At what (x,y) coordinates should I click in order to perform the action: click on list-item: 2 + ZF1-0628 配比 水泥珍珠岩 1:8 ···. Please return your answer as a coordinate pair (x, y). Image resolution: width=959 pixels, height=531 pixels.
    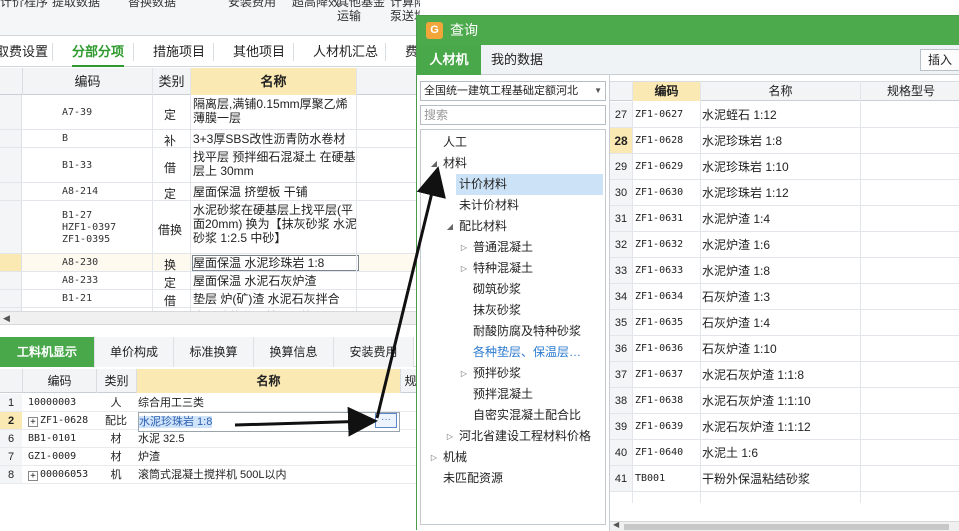
    Looking at the image, I should click on (210, 422).